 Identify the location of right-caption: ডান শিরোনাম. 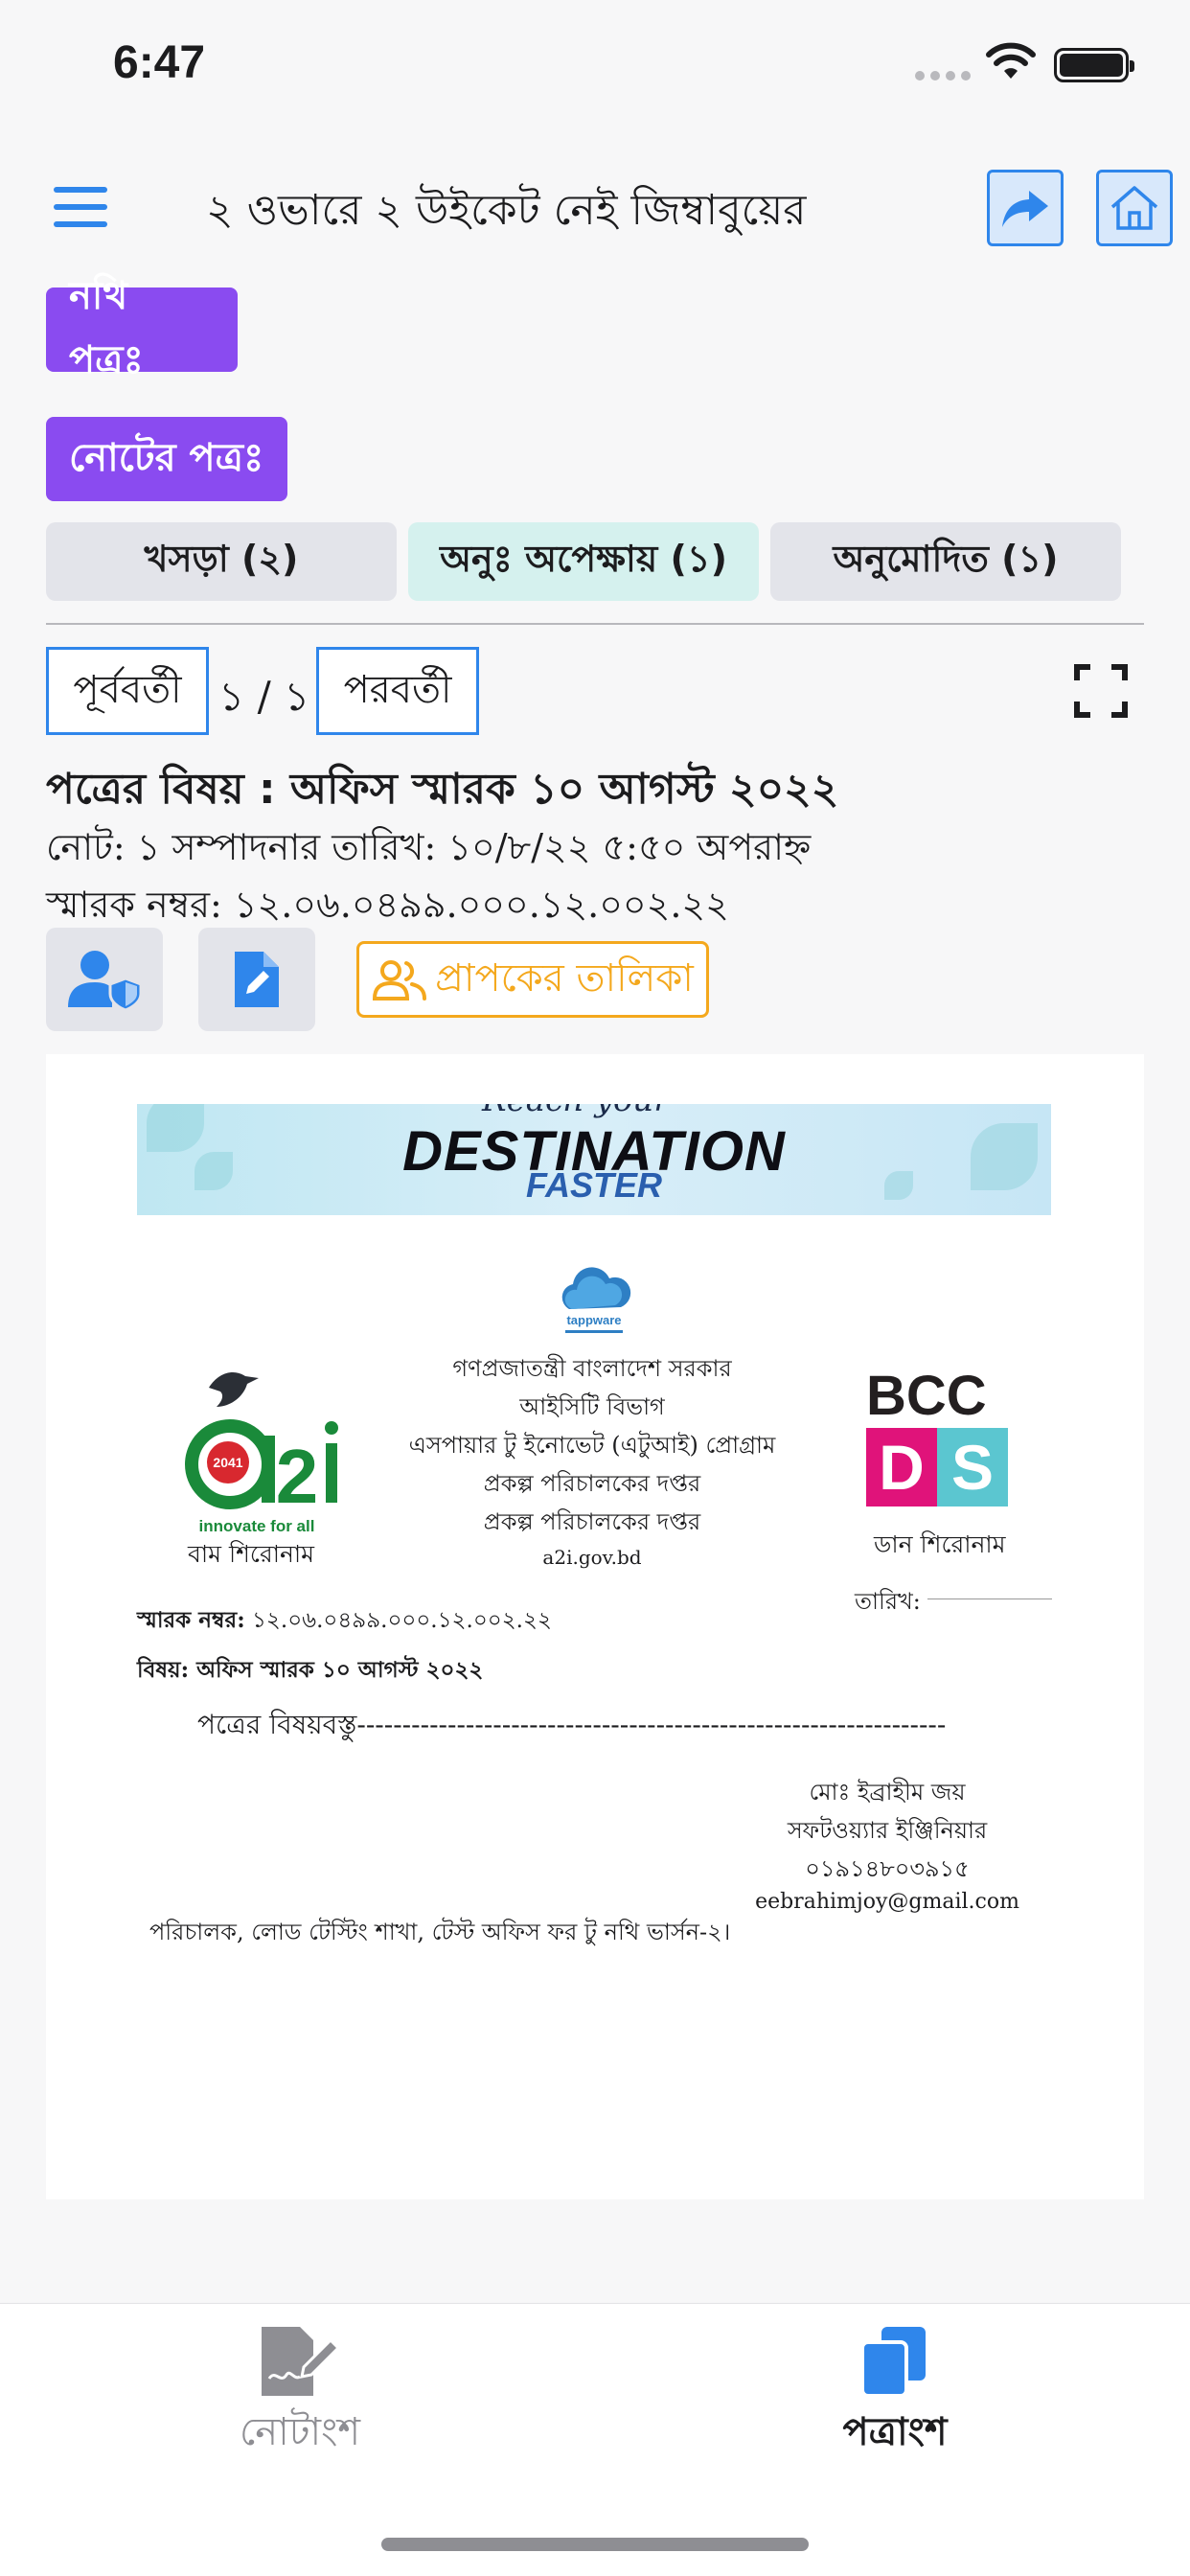
(940, 1544).